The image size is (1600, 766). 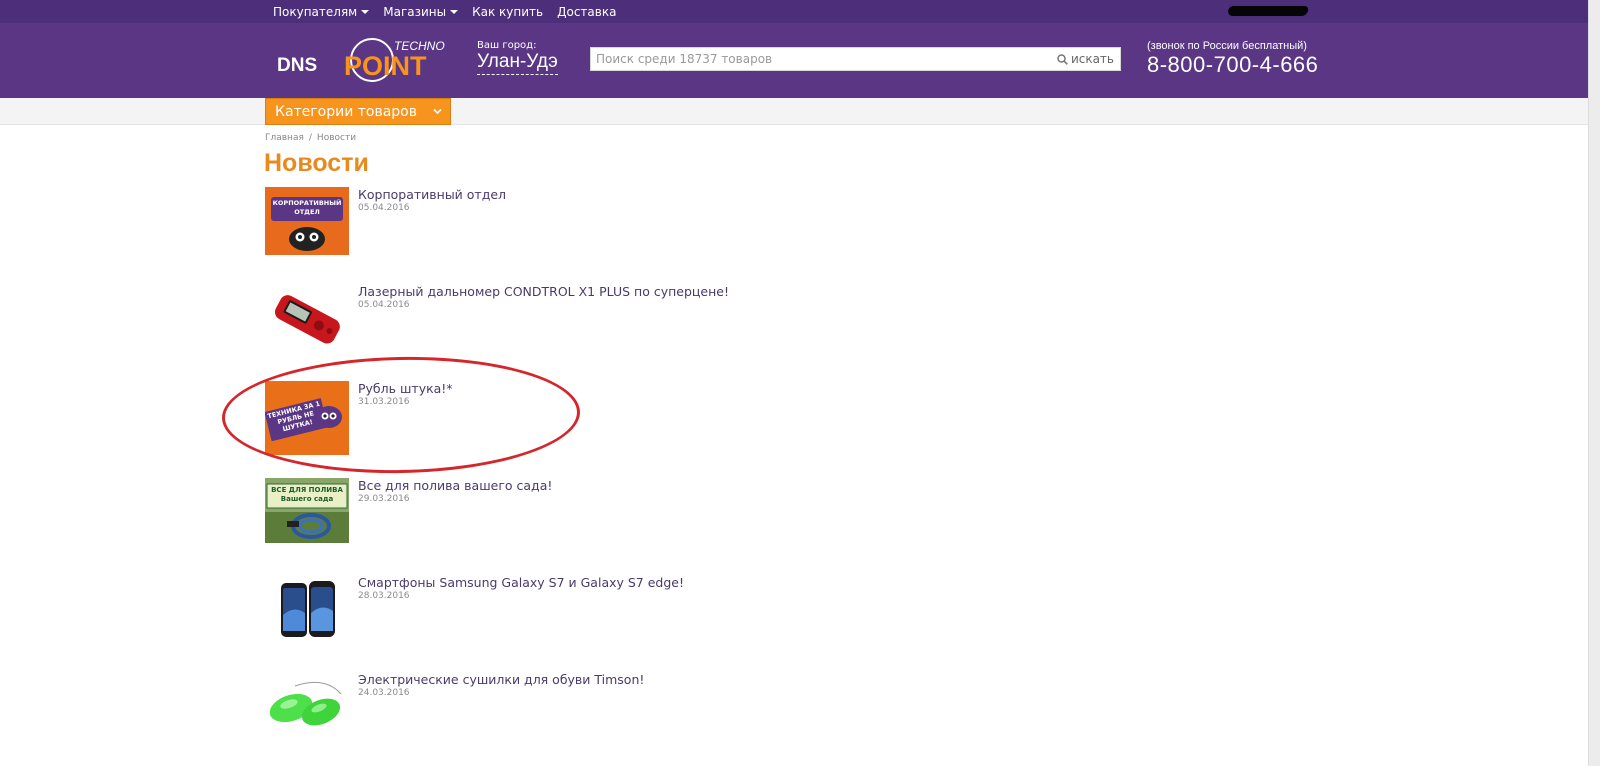 I want to click on breadcrumb-current: Новости, so click(x=336, y=138).